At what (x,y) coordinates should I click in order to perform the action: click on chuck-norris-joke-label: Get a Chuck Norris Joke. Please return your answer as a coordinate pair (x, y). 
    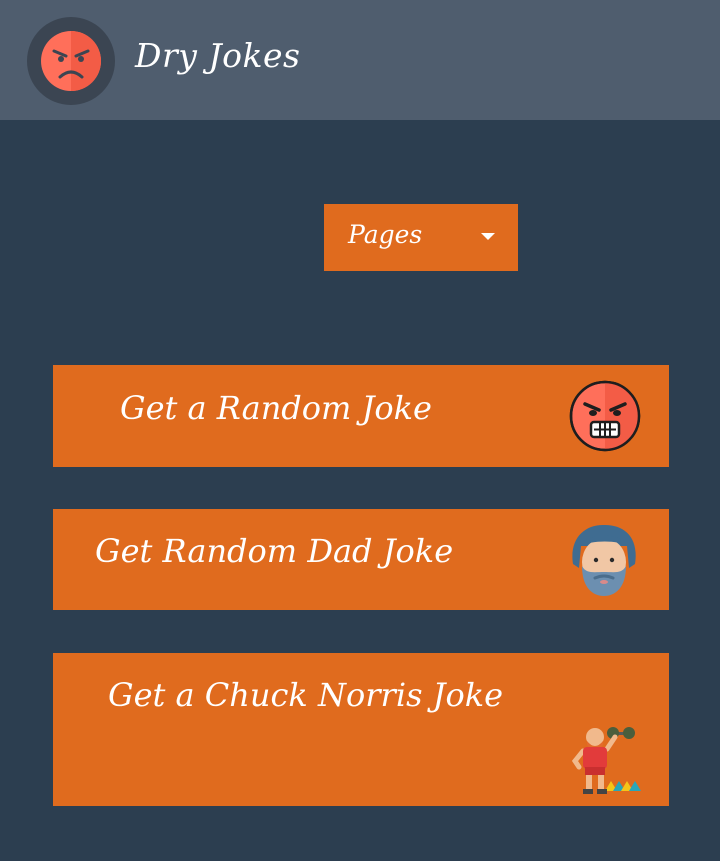
    Looking at the image, I should click on (306, 695).